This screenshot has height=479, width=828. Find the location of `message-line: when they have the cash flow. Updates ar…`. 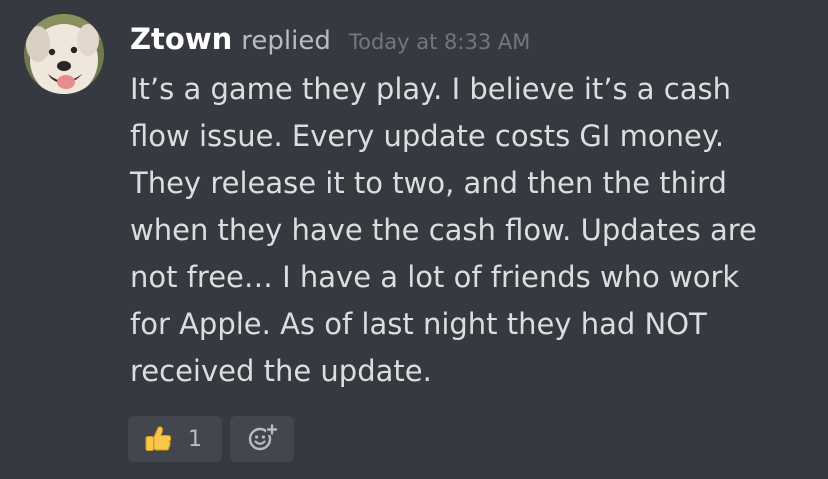

message-line: when they have the cash flow. Updates ar… is located at coordinates (443, 230).